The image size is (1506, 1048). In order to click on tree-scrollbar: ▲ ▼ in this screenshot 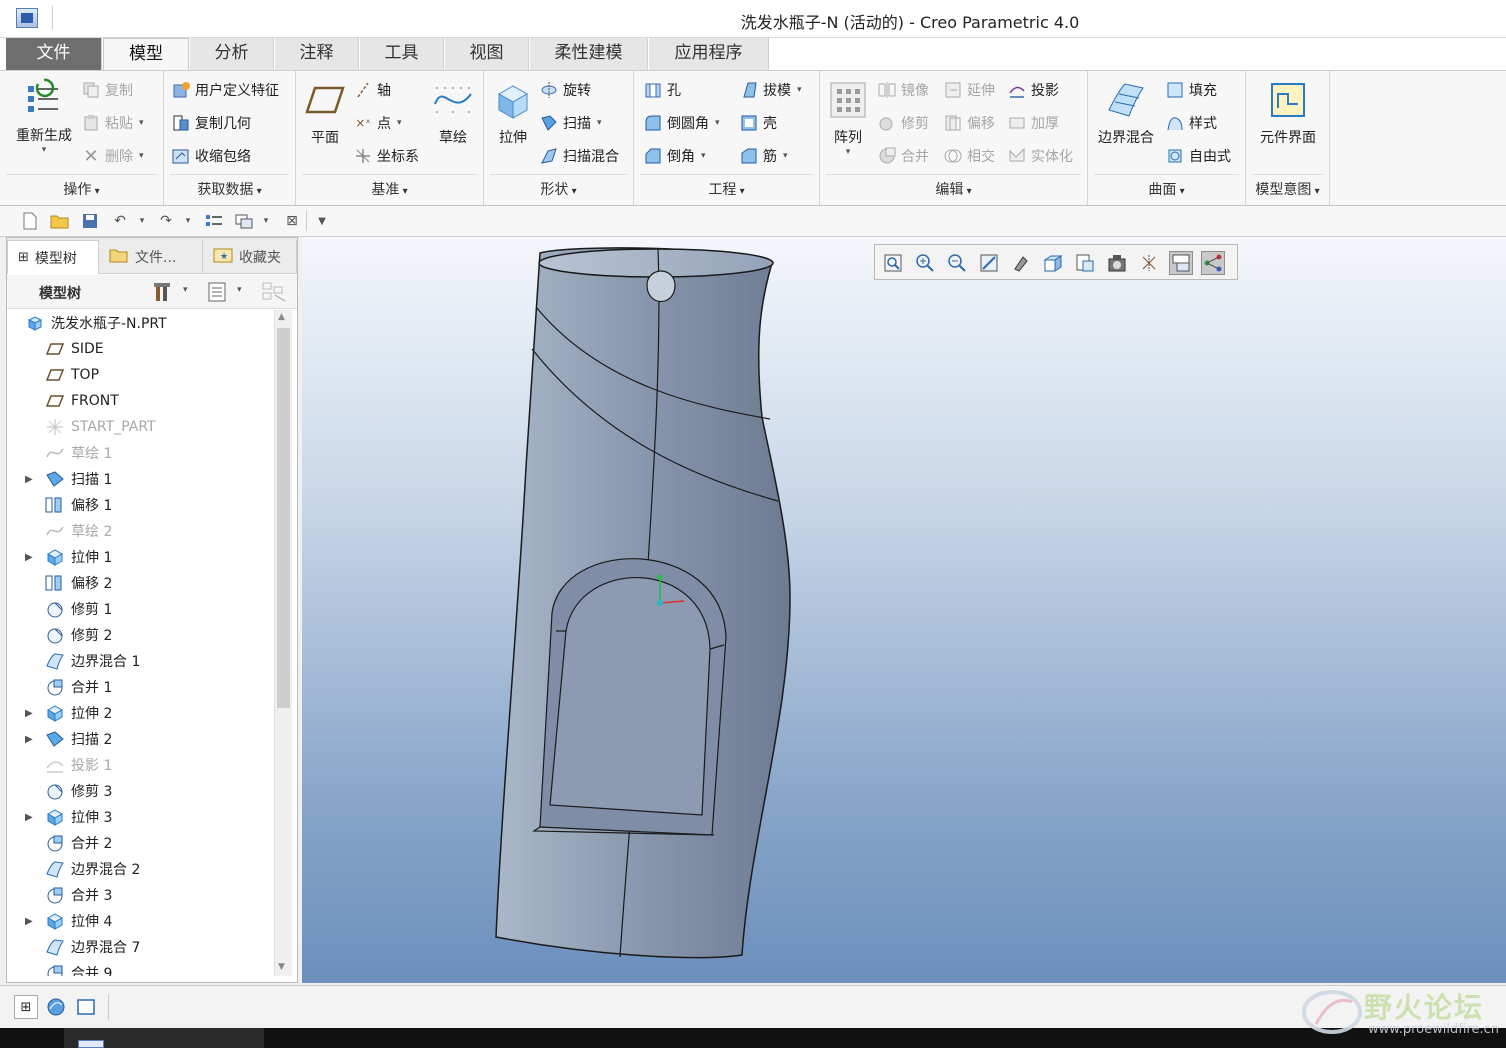, I will do `click(283, 643)`.